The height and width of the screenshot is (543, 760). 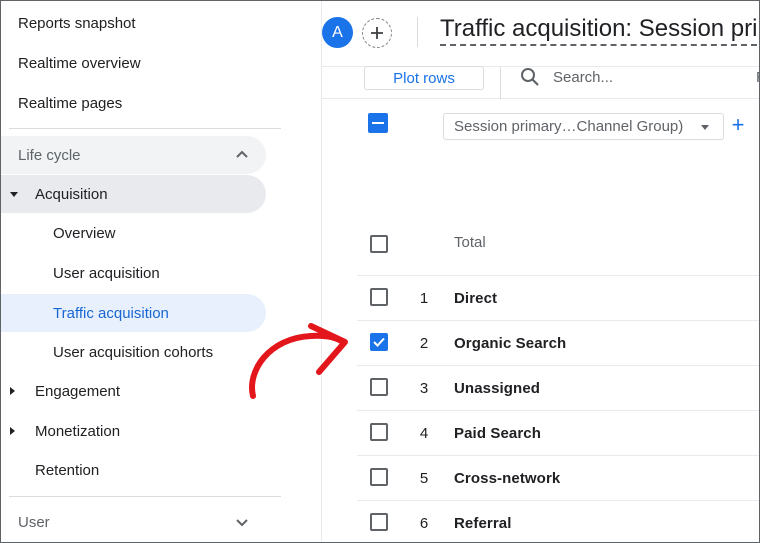 I want to click on nav-monetization: Monetization, so click(x=60, y=431).